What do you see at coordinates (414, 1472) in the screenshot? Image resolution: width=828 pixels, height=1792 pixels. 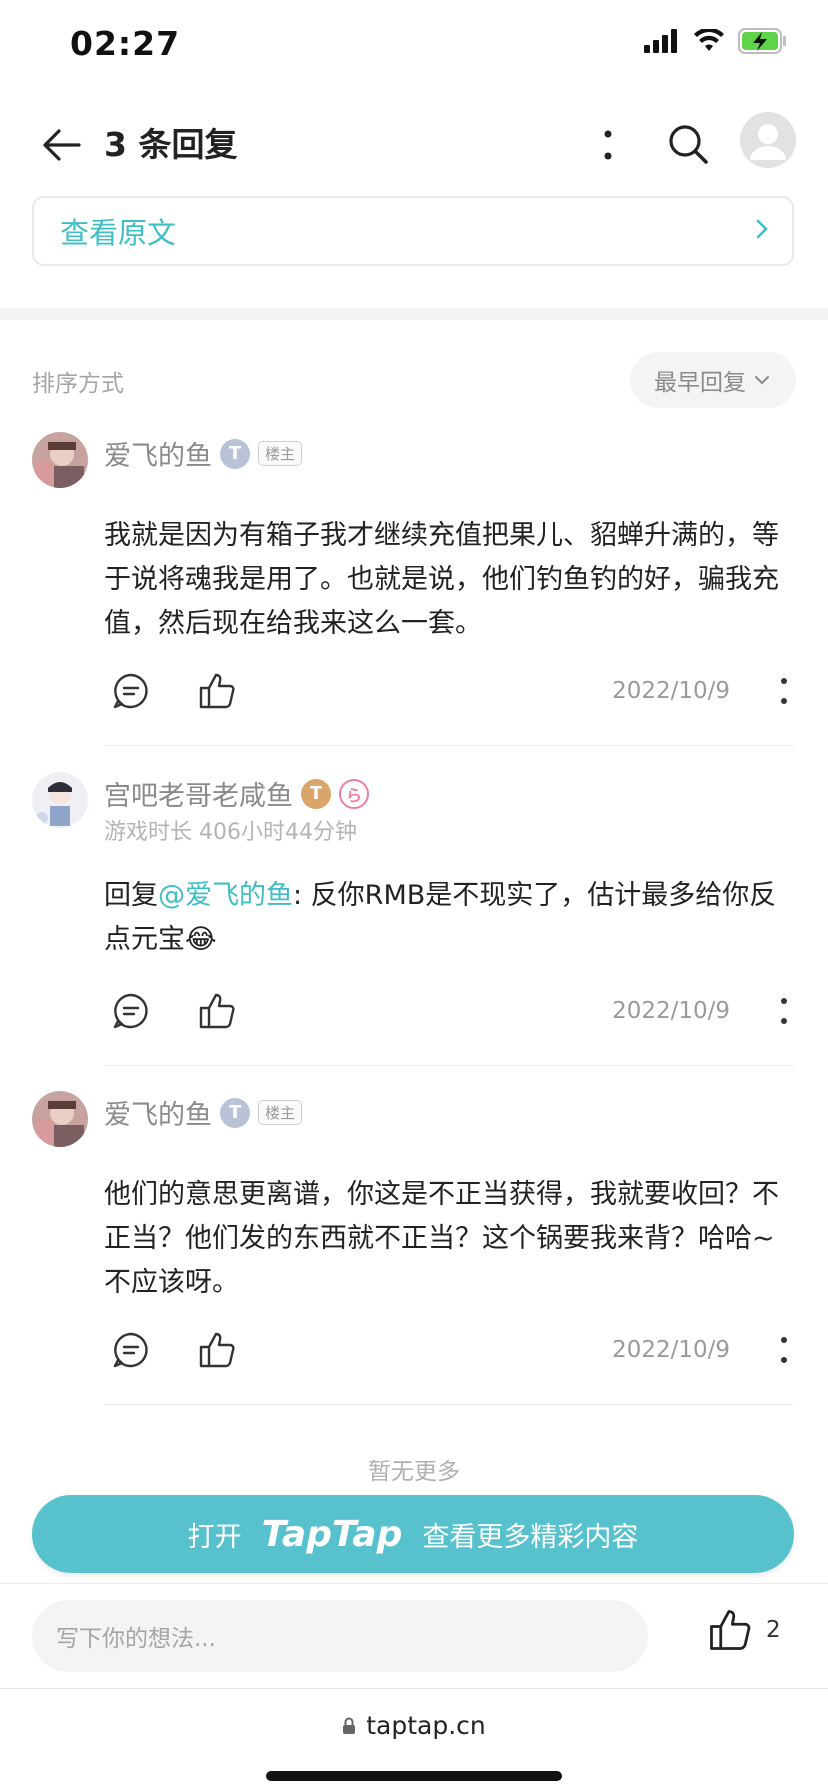 I see `no-more-text: 暂无更多` at bounding box center [414, 1472].